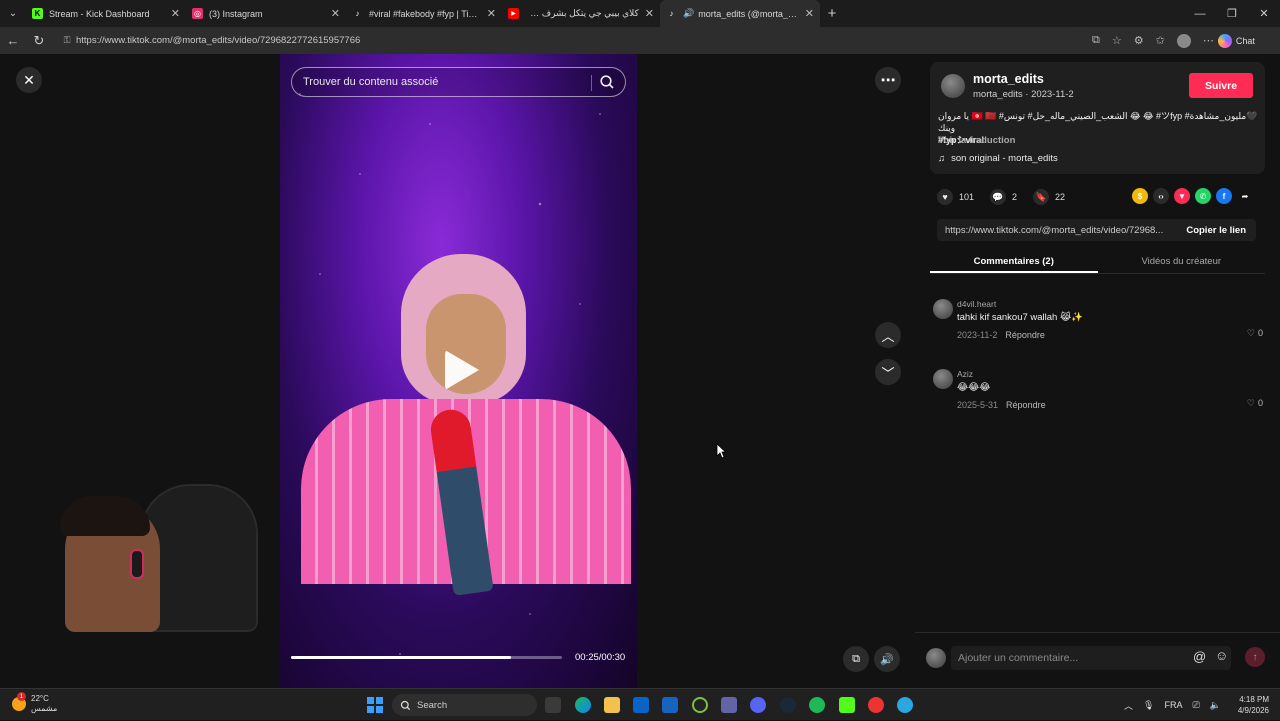 Image resolution: width=1280 pixels, height=721 pixels. I want to click on more-options-icon: ⋯, so click(888, 80).